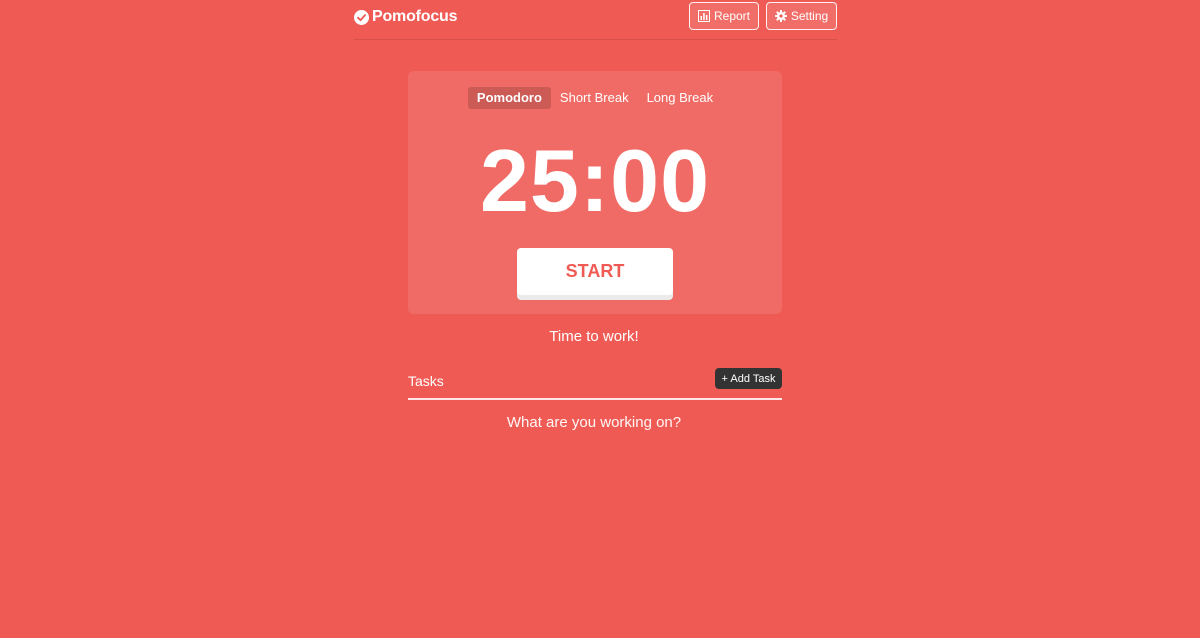 The image size is (1200, 638). What do you see at coordinates (703, 16) in the screenshot?
I see `bar-chart-icon` at bounding box center [703, 16].